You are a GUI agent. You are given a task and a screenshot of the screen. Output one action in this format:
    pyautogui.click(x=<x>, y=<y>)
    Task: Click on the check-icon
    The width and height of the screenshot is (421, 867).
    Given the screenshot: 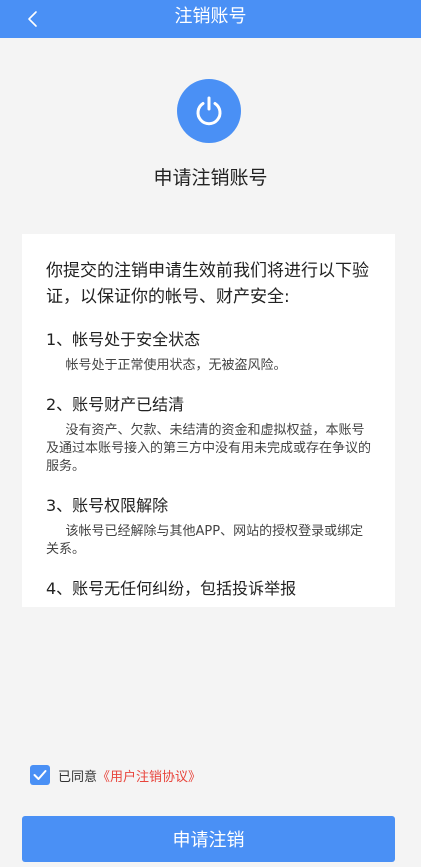 What is the action you would take?
    pyautogui.click(x=40, y=775)
    